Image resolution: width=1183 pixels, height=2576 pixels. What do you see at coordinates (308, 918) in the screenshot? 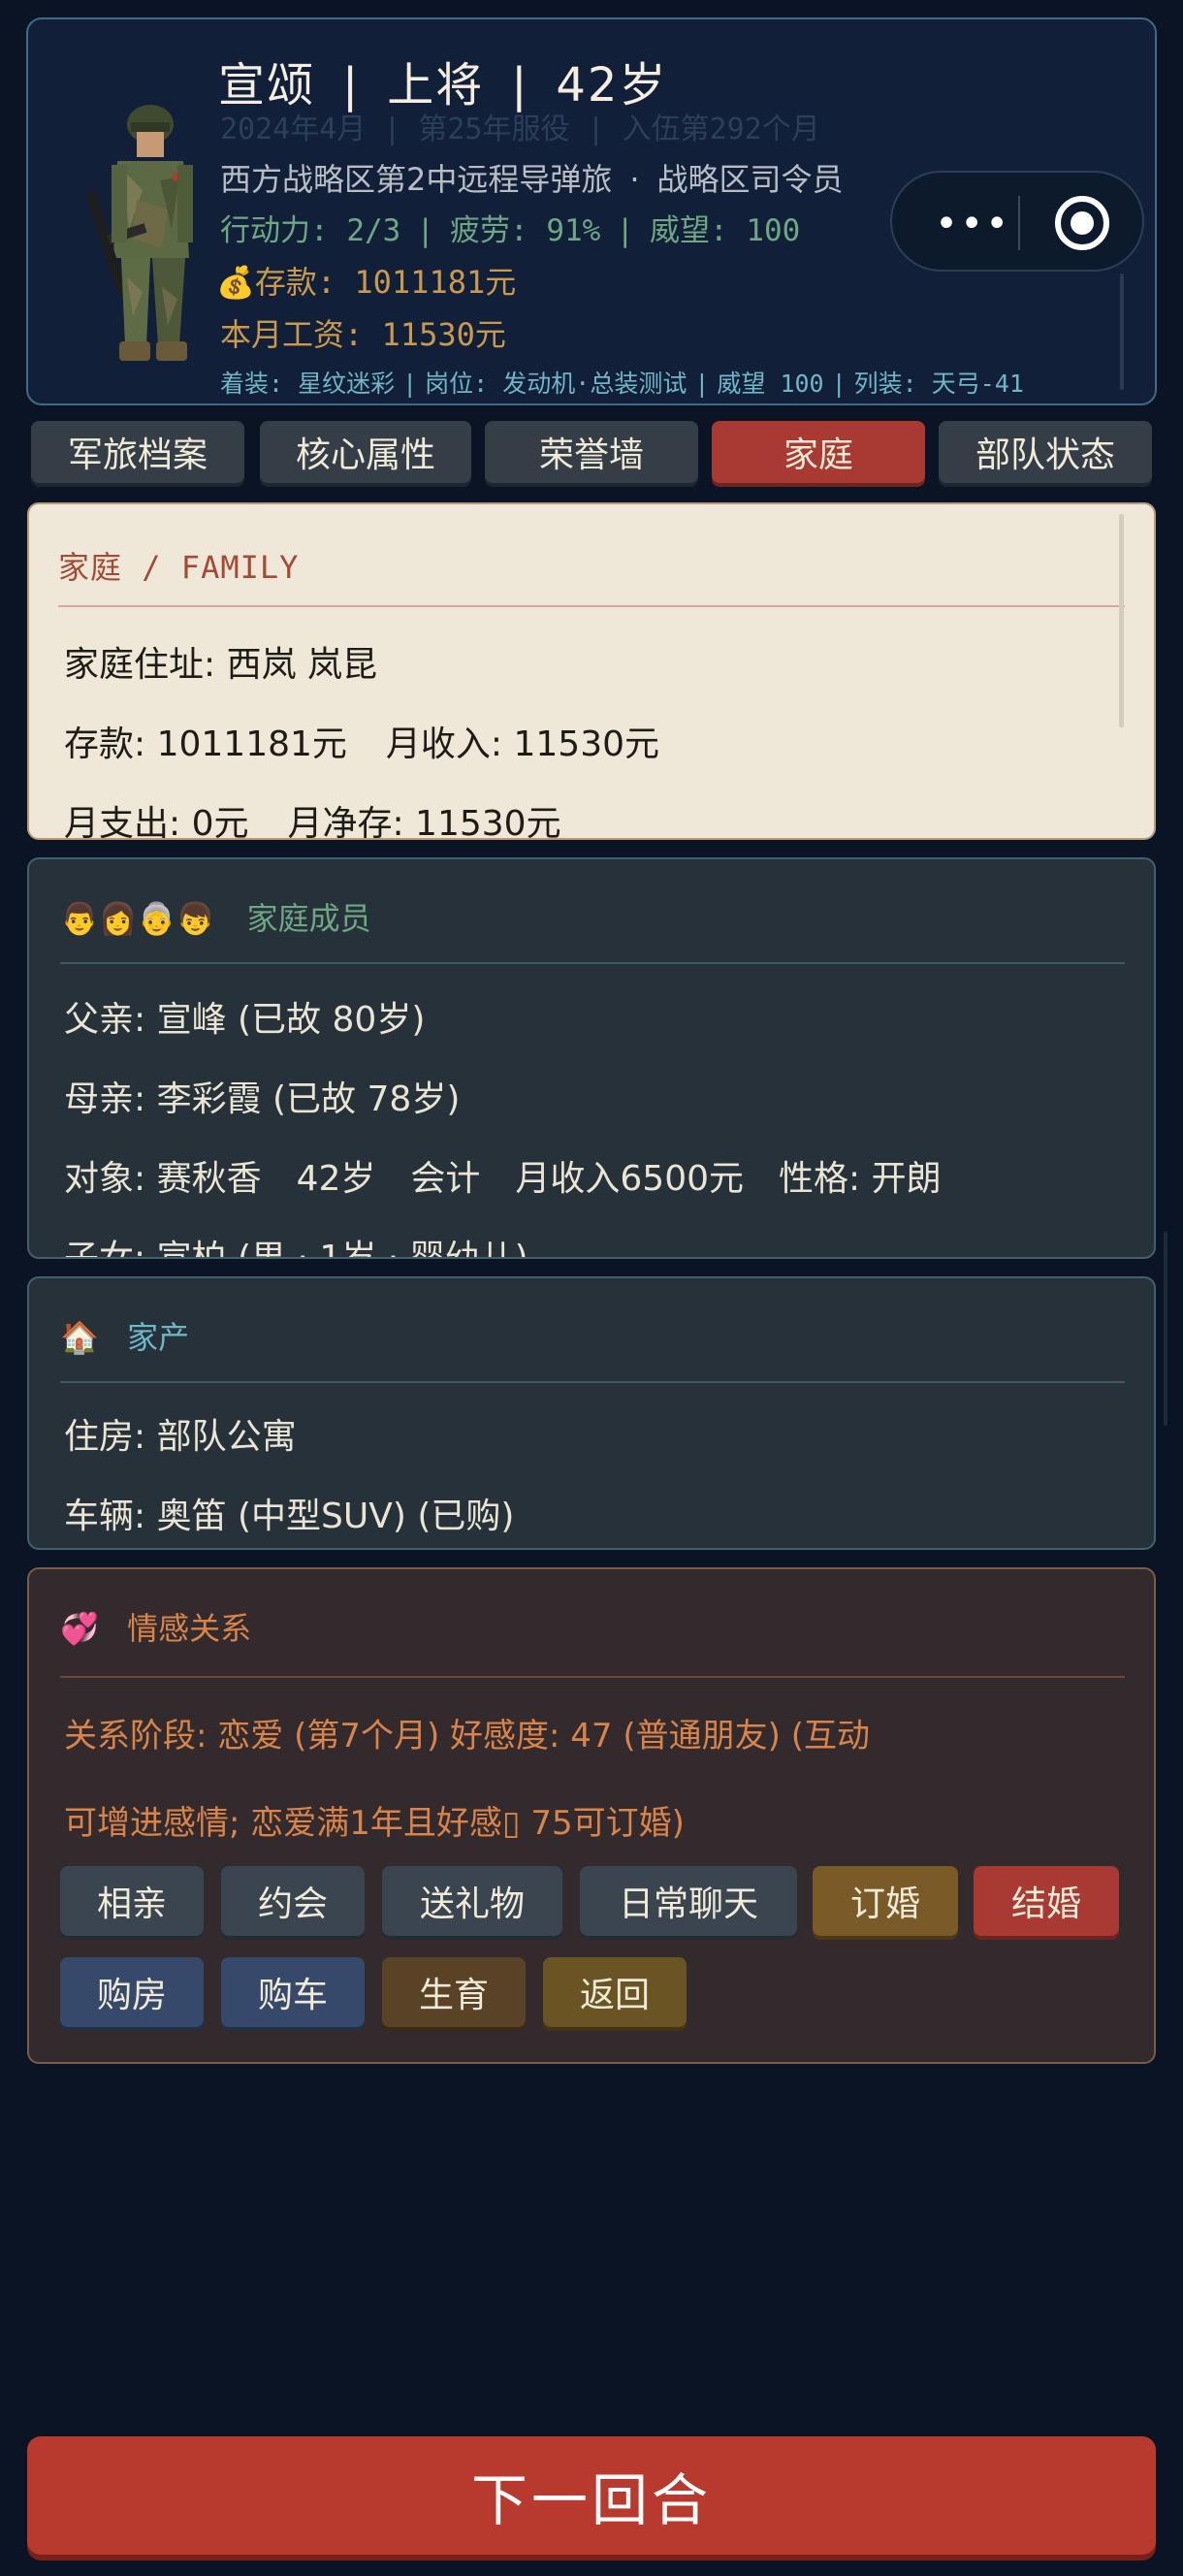
I see `members-heading: 家庭成员` at bounding box center [308, 918].